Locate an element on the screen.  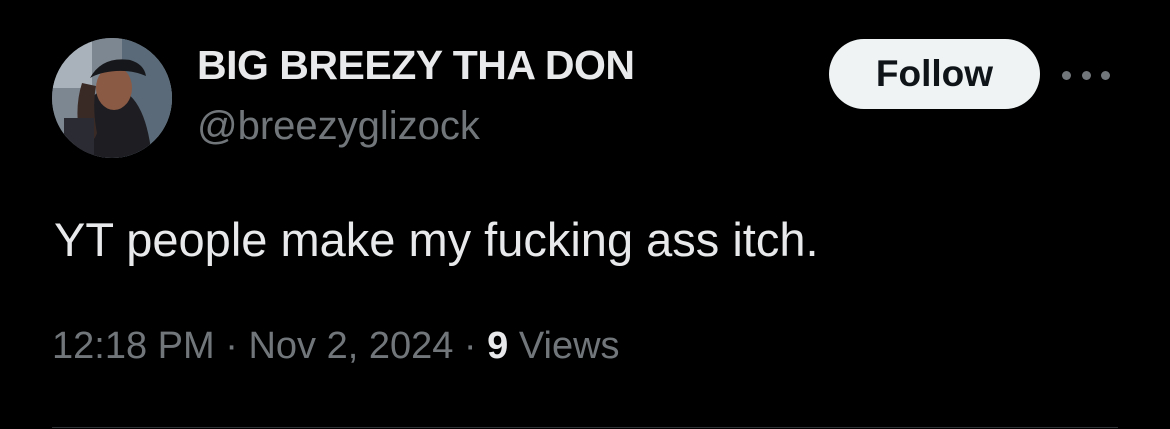
views-count: 9 is located at coordinates (498, 346).